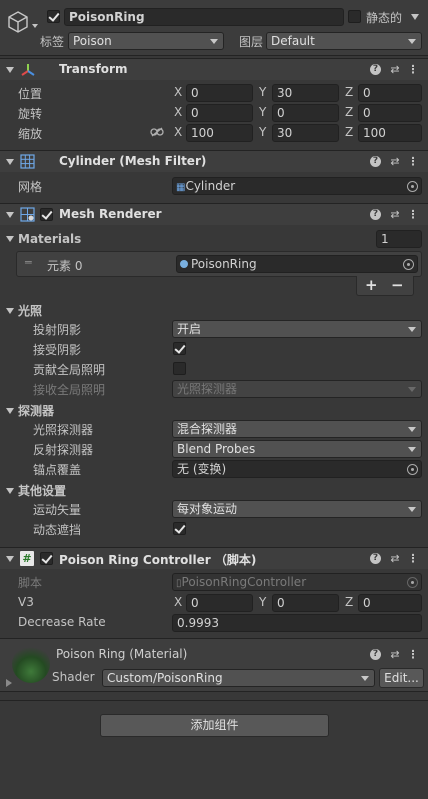 This screenshot has height=799, width=428. What do you see at coordinates (30, 114) in the screenshot?
I see `rotation-label: 旋转` at bounding box center [30, 114].